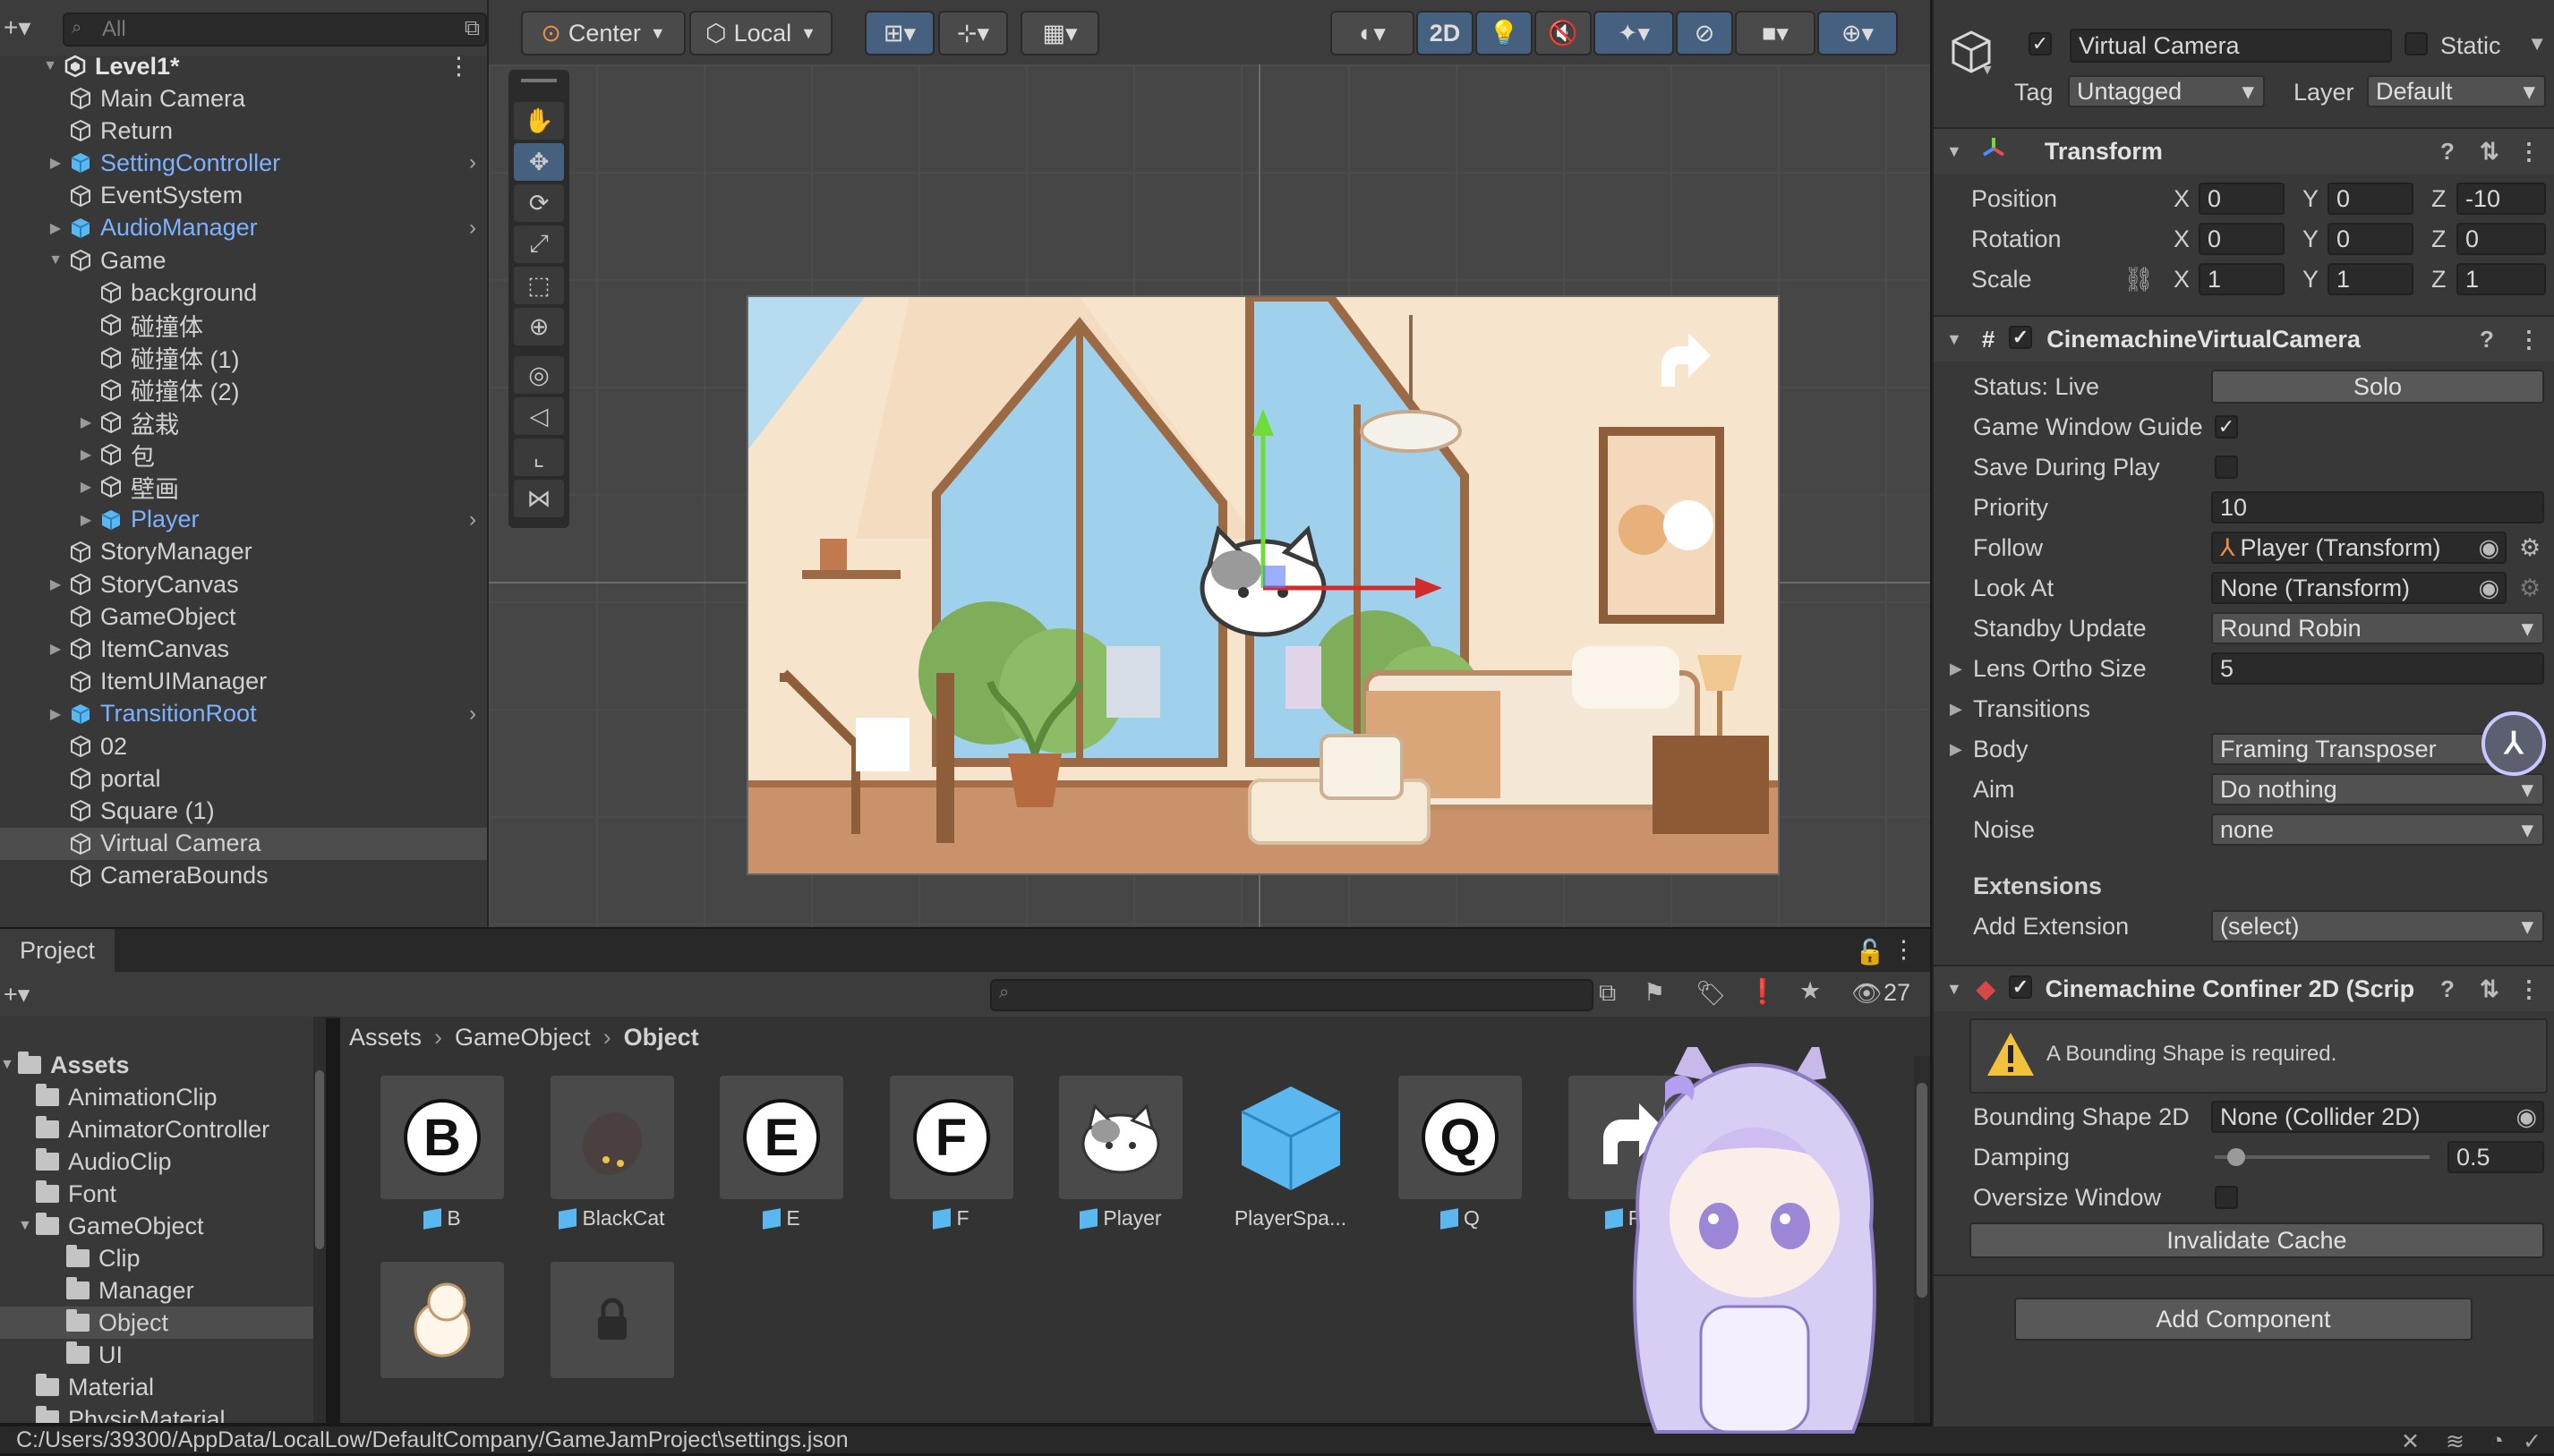 The image size is (2554, 1456). What do you see at coordinates (539, 375) in the screenshot?
I see `custom-tool-1: ◎` at bounding box center [539, 375].